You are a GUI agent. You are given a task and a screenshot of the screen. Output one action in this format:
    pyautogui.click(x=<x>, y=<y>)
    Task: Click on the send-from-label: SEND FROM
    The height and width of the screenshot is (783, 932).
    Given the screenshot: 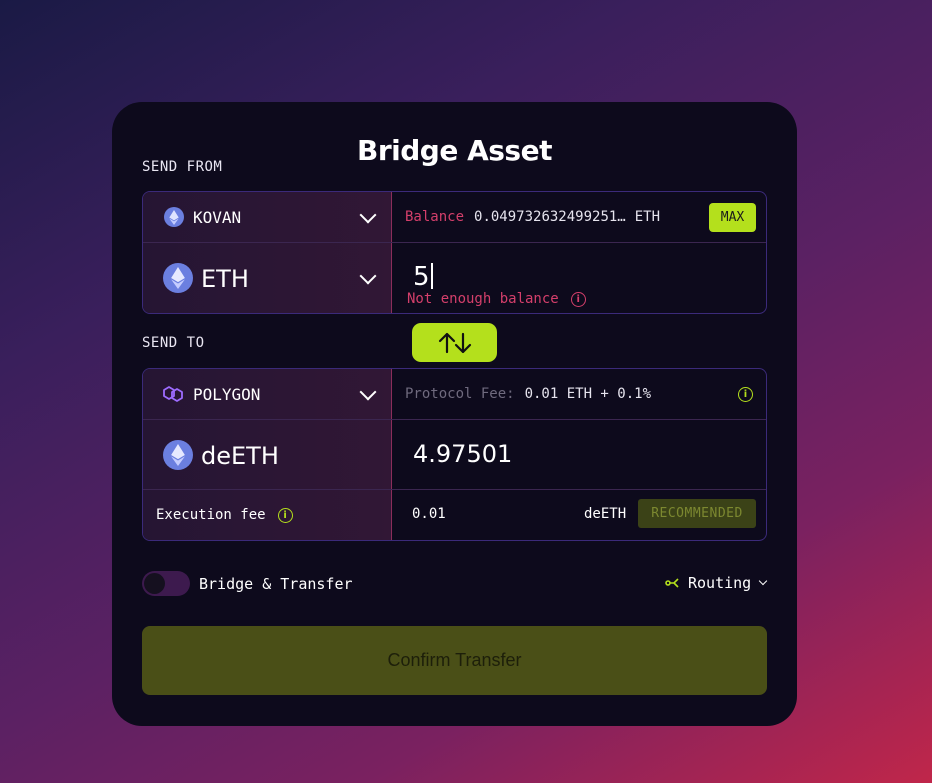 What is the action you would take?
    pyautogui.click(x=182, y=167)
    